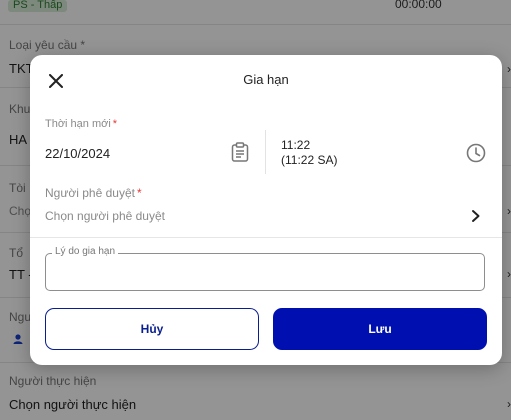  Describe the element at coordinates (476, 153) in the screenshot. I see `clock-icon` at that location.